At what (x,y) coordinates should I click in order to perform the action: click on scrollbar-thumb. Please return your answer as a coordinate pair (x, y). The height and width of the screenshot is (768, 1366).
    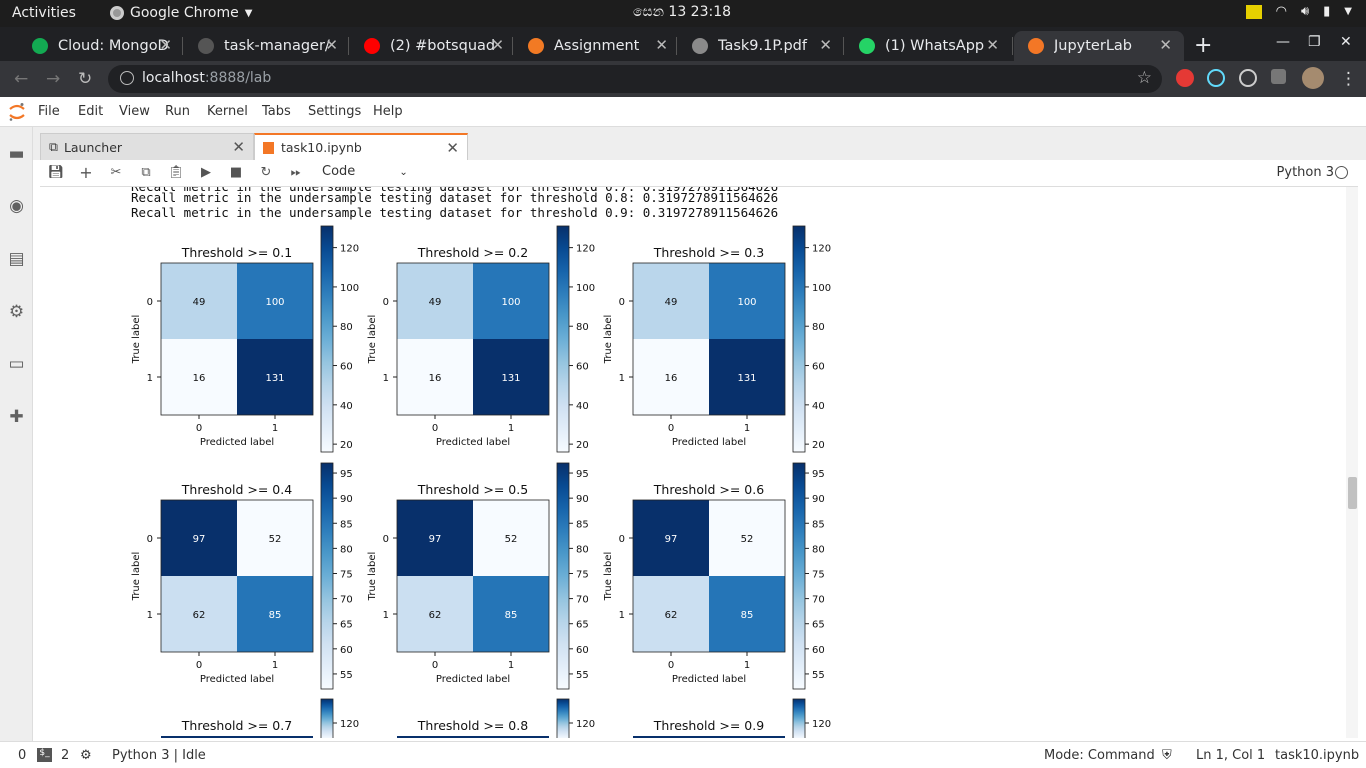
    Looking at the image, I should click on (1352, 493).